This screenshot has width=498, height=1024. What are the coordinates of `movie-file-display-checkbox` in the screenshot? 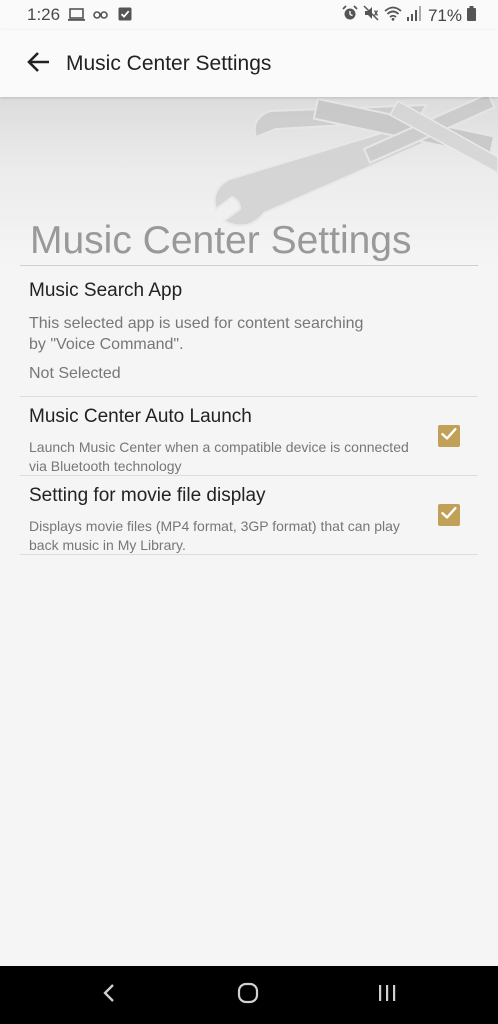 It's located at (449, 515).